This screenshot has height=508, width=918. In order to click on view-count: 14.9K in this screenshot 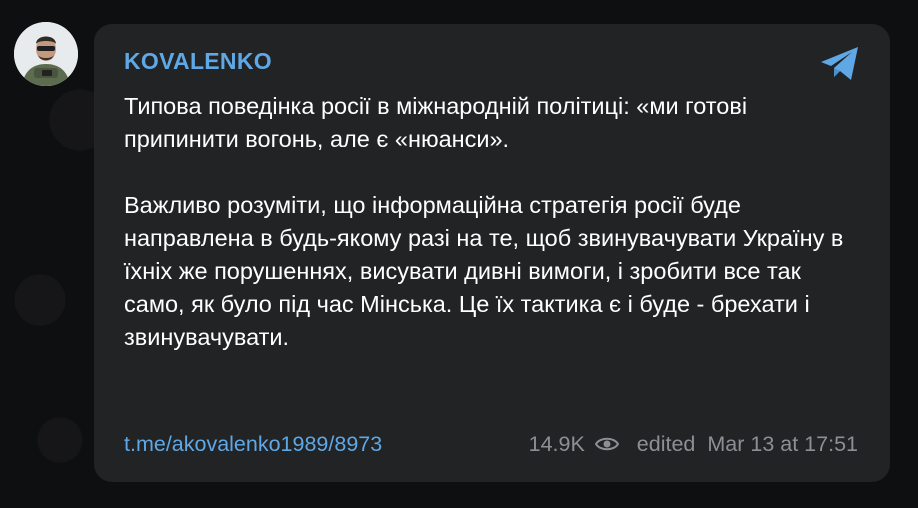, I will do `click(556, 443)`.